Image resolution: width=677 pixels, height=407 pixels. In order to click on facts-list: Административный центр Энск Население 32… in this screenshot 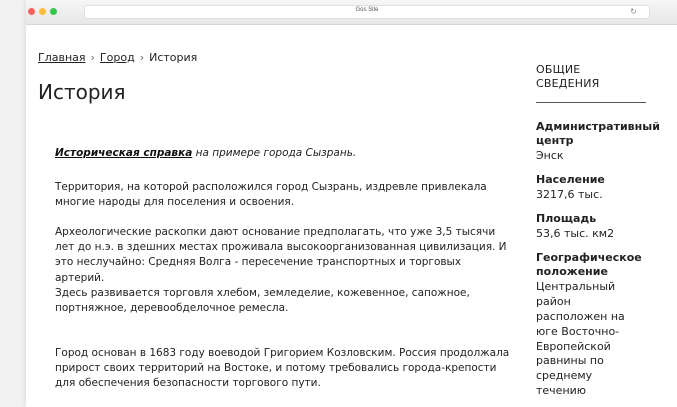, I will do `click(606, 259)`.